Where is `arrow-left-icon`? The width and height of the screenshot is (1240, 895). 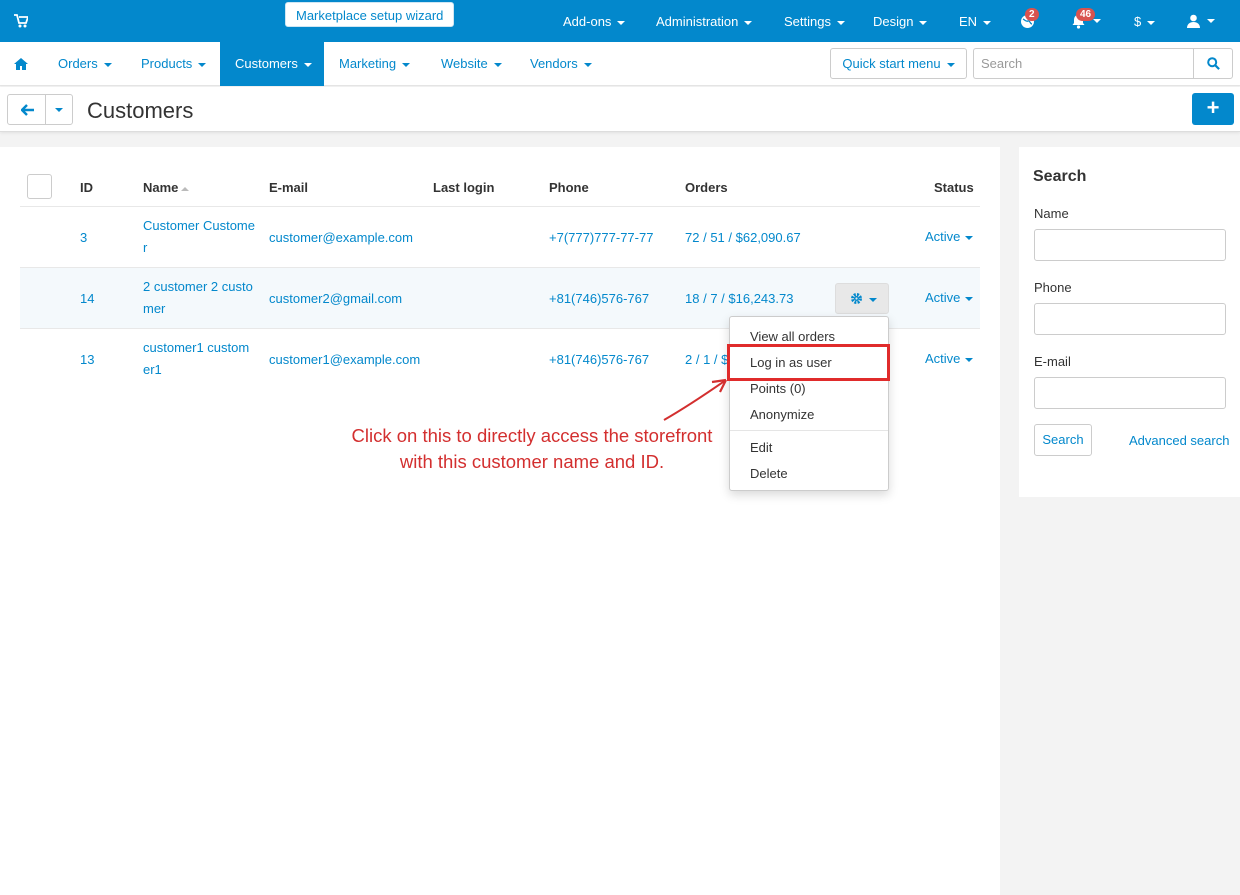 arrow-left-icon is located at coordinates (27, 110).